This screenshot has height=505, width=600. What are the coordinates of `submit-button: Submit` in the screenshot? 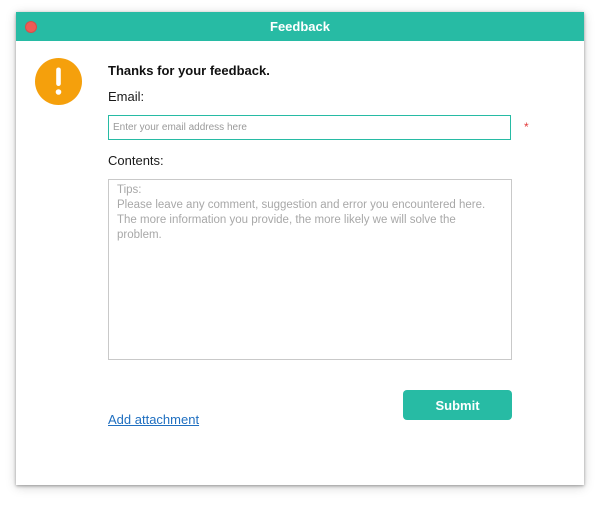 It's located at (457, 405).